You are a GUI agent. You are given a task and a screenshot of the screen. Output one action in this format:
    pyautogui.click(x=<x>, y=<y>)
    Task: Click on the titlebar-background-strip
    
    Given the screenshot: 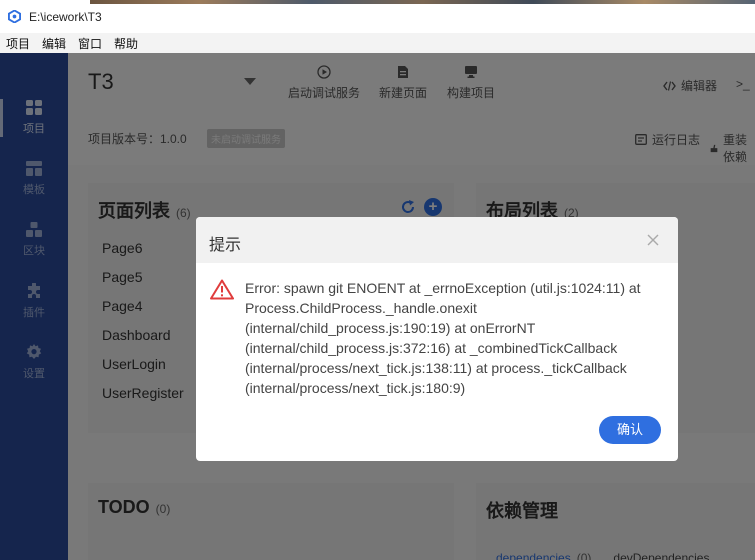 What is the action you would take?
    pyautogui.click(x=422, y=2)
    